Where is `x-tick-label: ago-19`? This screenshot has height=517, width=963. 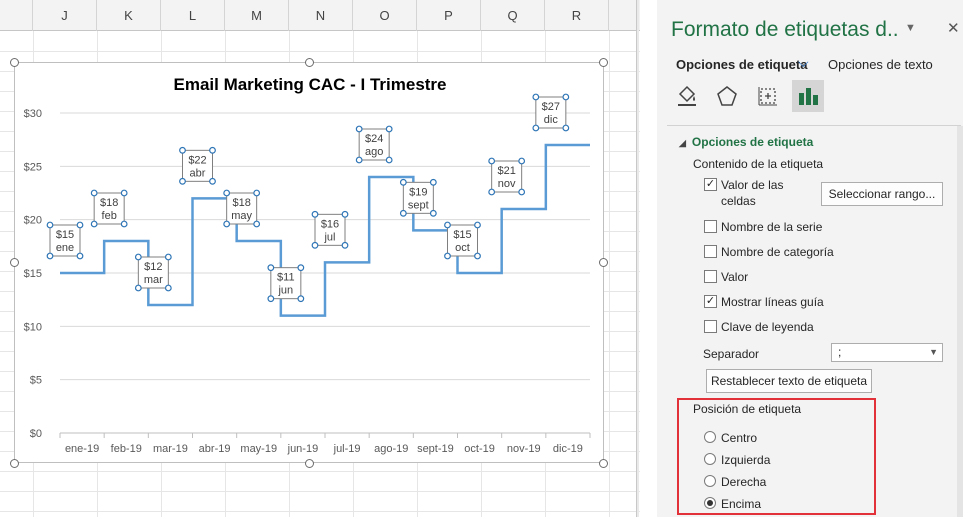
x-tick-label: ago-19 is located at coordinates (391, 449).